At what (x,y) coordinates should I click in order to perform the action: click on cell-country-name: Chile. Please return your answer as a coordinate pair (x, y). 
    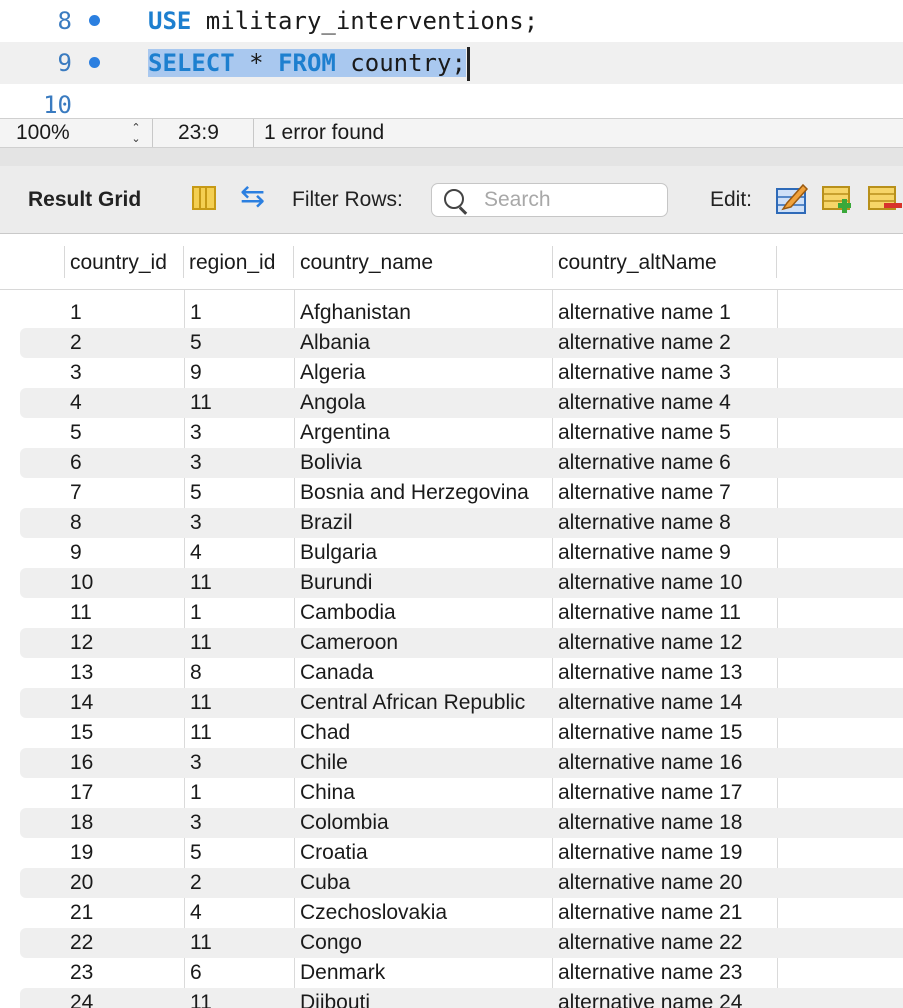
    Looking at the image, I should click on (324, 763).